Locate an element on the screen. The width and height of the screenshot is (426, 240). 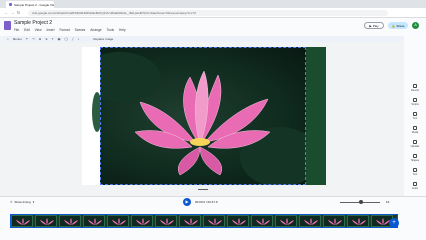
sidebar-item-label: Audio is located at coordinates (415, 188).